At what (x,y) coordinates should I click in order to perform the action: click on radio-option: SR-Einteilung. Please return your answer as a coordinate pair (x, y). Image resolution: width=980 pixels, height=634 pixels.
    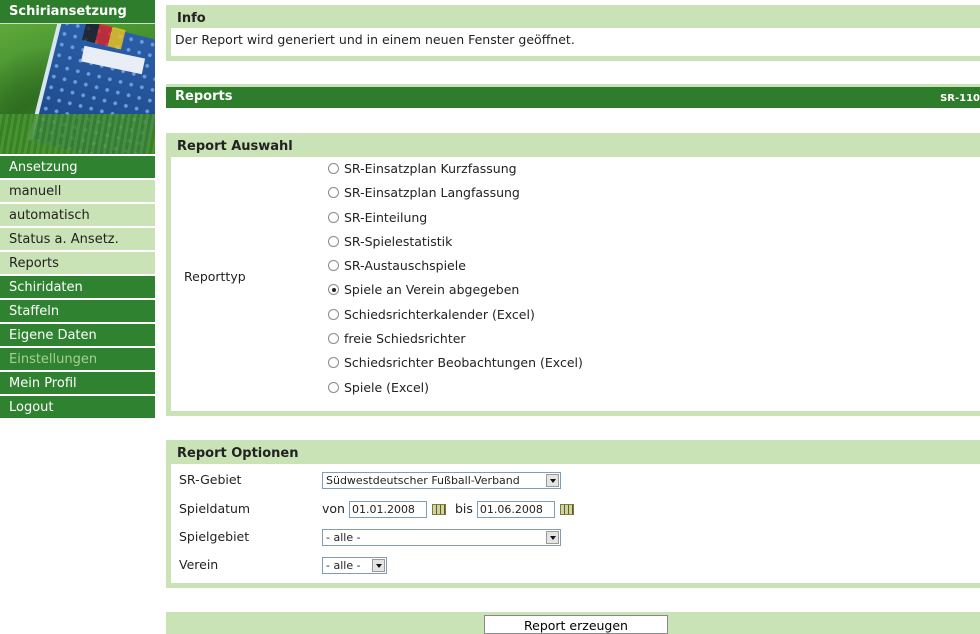
    Looking at the image, I should click on (455, 218).